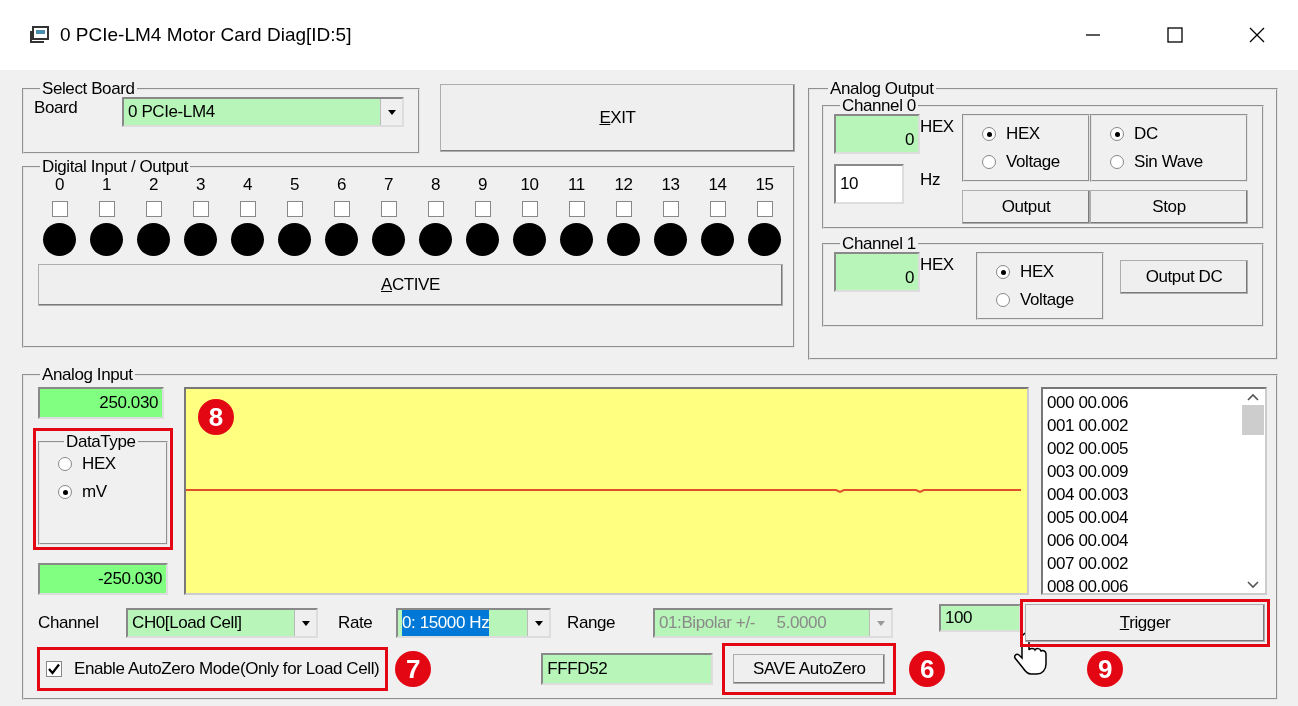  I want to click on bit-label: 9, so click(482, 185).